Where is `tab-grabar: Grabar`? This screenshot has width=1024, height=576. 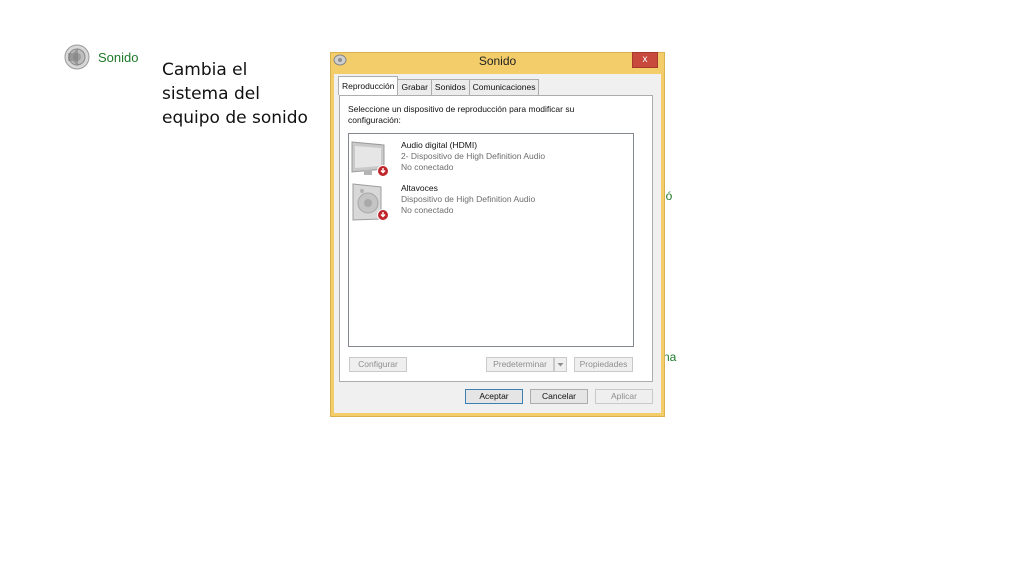
tab-grabar: Grabar is located at coordinates (414, 87).